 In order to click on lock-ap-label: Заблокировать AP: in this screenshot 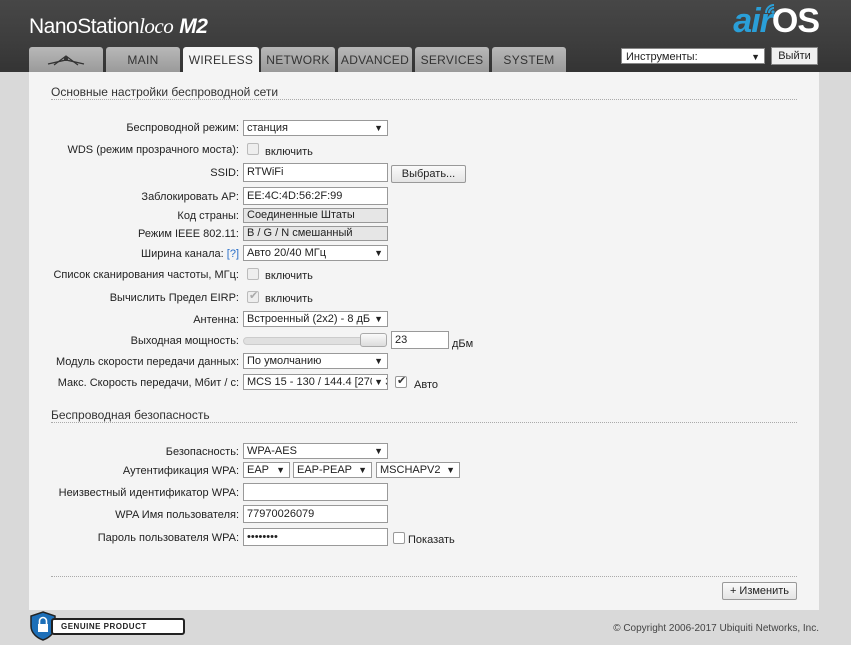, I will do `click(190, 197)`.